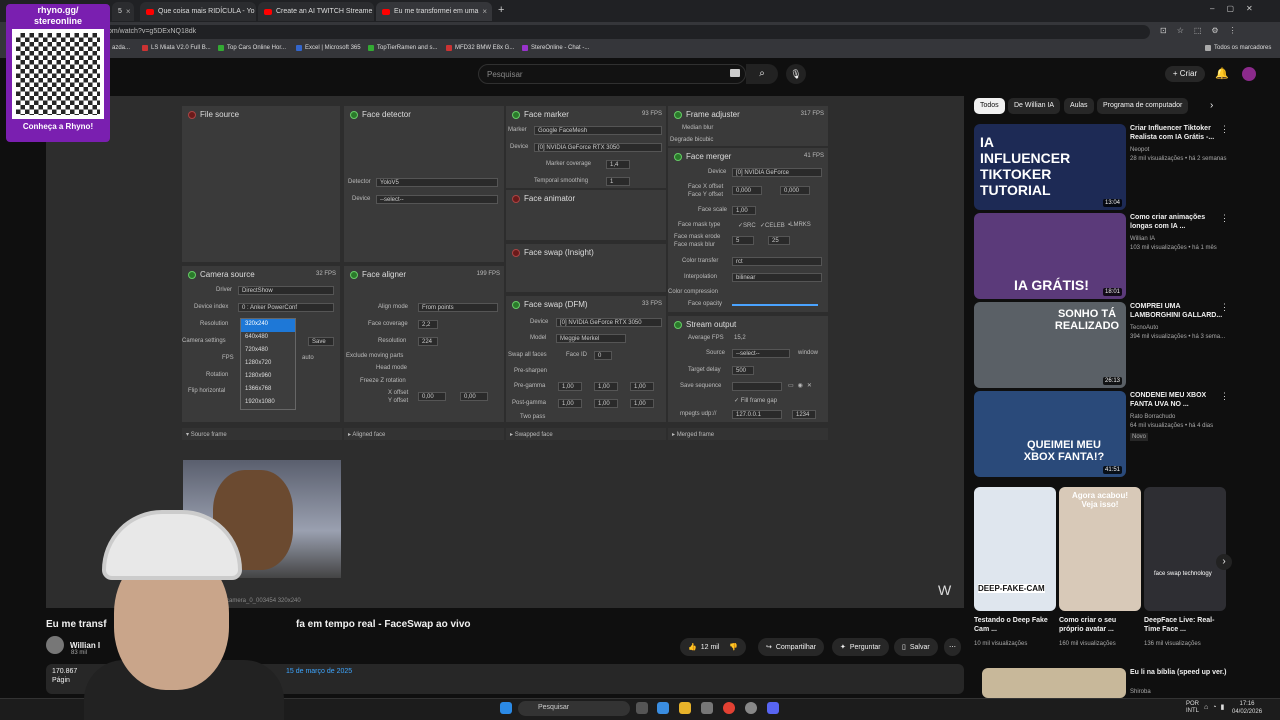 The height and width of the screenshot is (720, 1280). Describe the element at coordinates (751, 708) in the screenshot. I see `app-icon` at that location.